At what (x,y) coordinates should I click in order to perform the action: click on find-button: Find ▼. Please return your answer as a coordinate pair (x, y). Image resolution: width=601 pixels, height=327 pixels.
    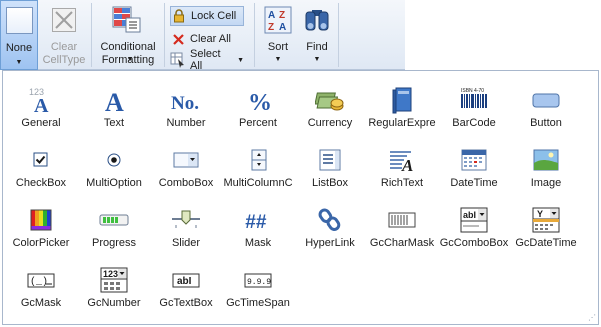
    Looking at the image, I should click on (317, 35).